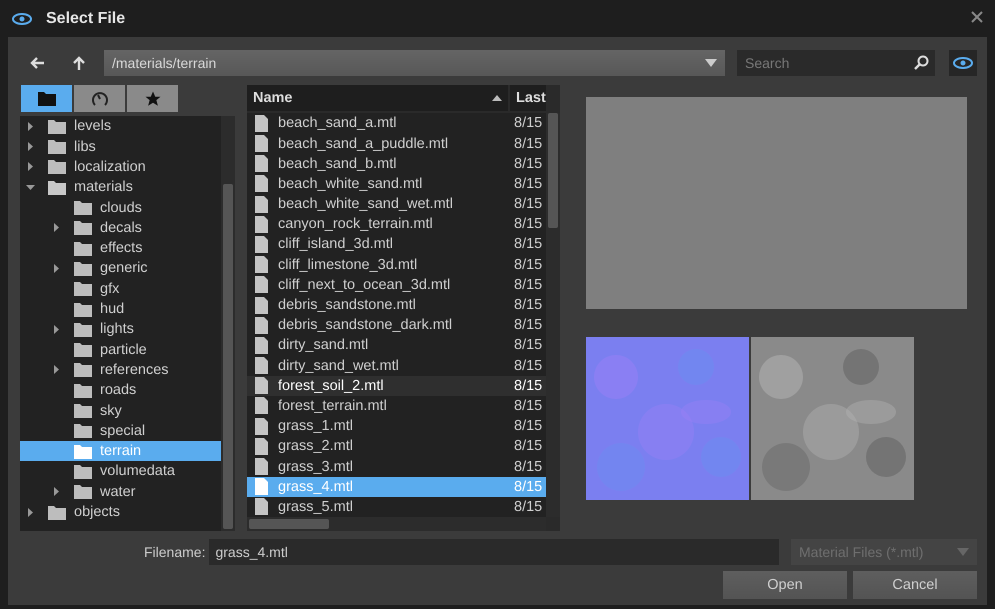 This screenshot has height=609, width=995. Describe the element at coordinates (396, 386) in the screenshot. I see `file-row: forest_soil_2.mtl 8/15` at that location.